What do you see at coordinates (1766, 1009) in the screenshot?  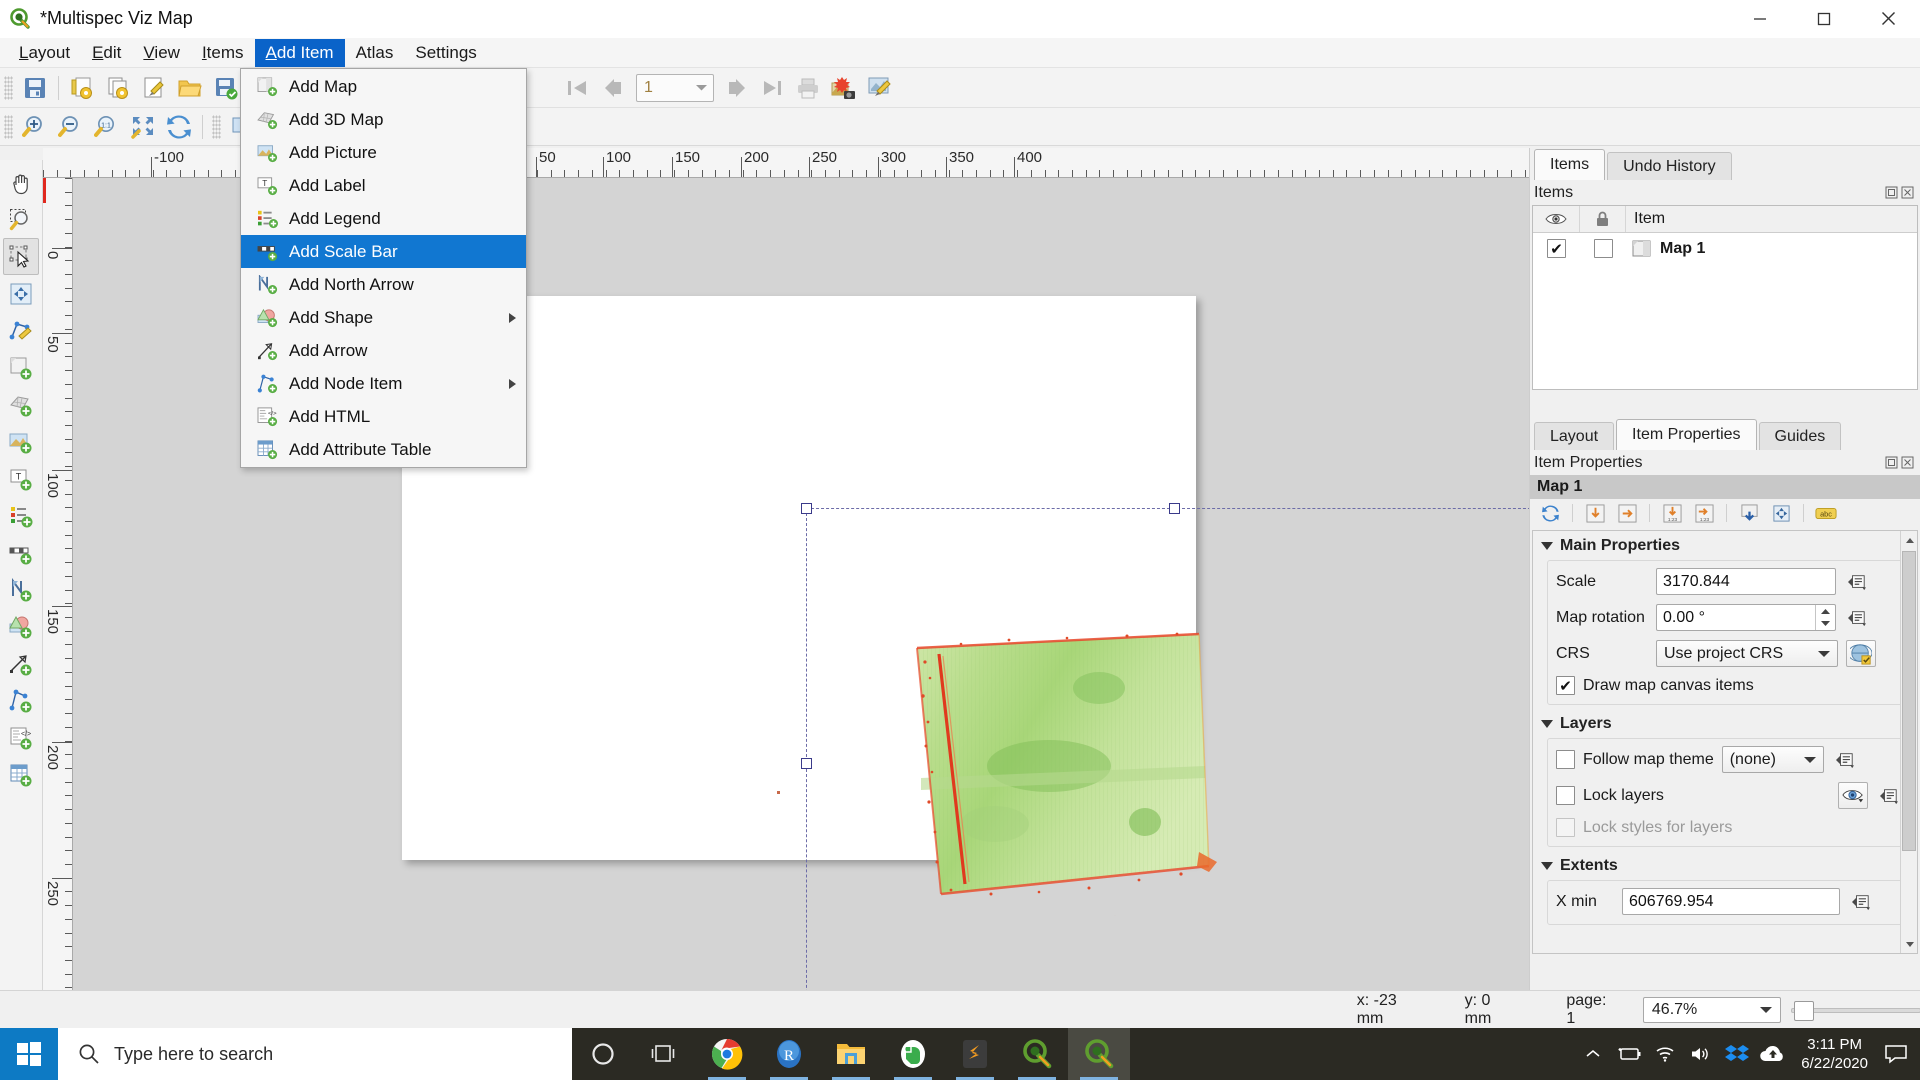 I see `chevron-down-icon-zoom` at bounding box center [1766, 1009].